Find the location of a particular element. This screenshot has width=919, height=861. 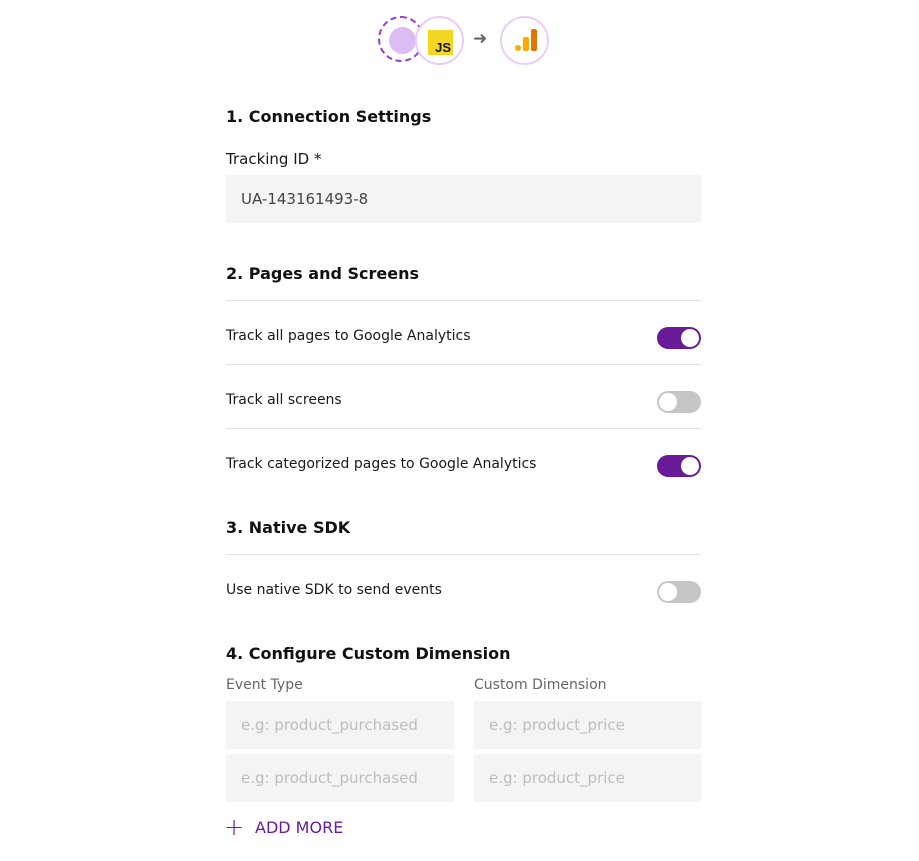

js-logo-icon: JS is located at coordinates (440, 42).